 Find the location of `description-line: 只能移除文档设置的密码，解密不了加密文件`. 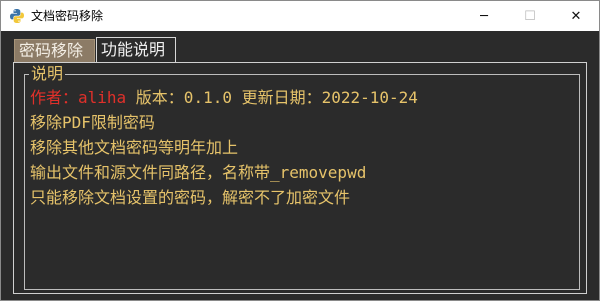

description-line: 只能移除文档设置的密码，解密不了加密文件 is located at coordinates (190, 197).